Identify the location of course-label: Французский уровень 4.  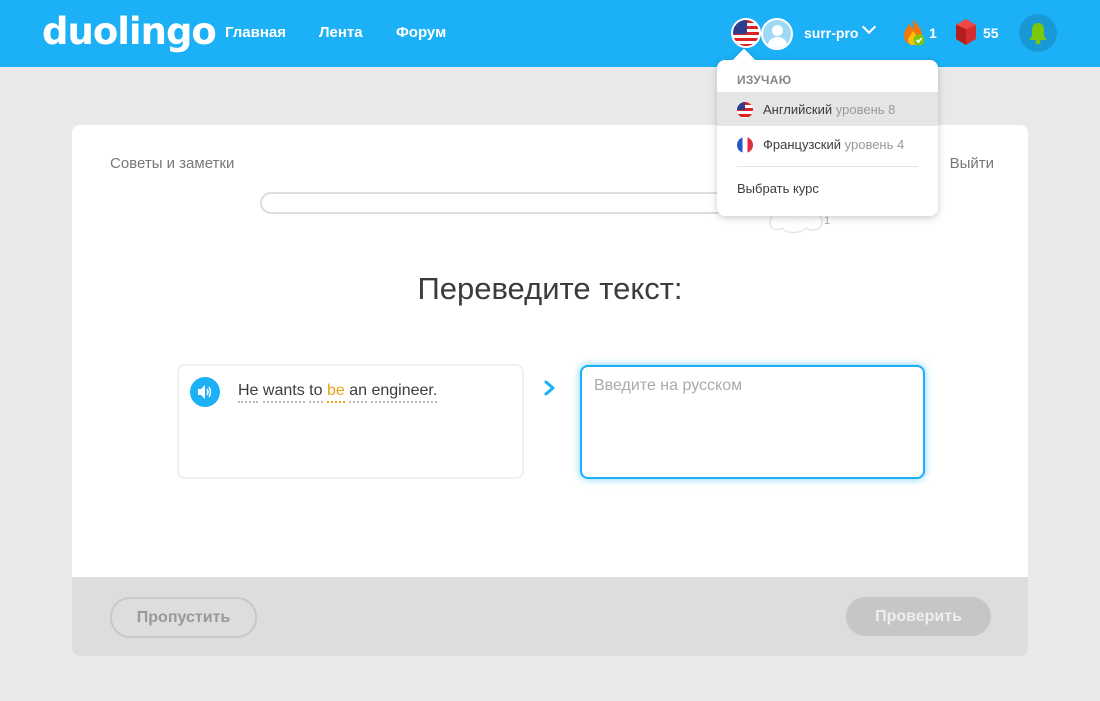
(833, 144).